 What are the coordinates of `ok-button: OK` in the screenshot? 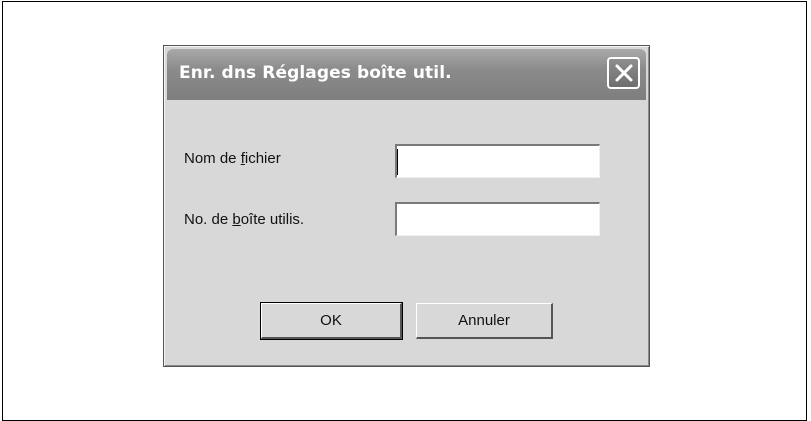 It's located at (331, 321).